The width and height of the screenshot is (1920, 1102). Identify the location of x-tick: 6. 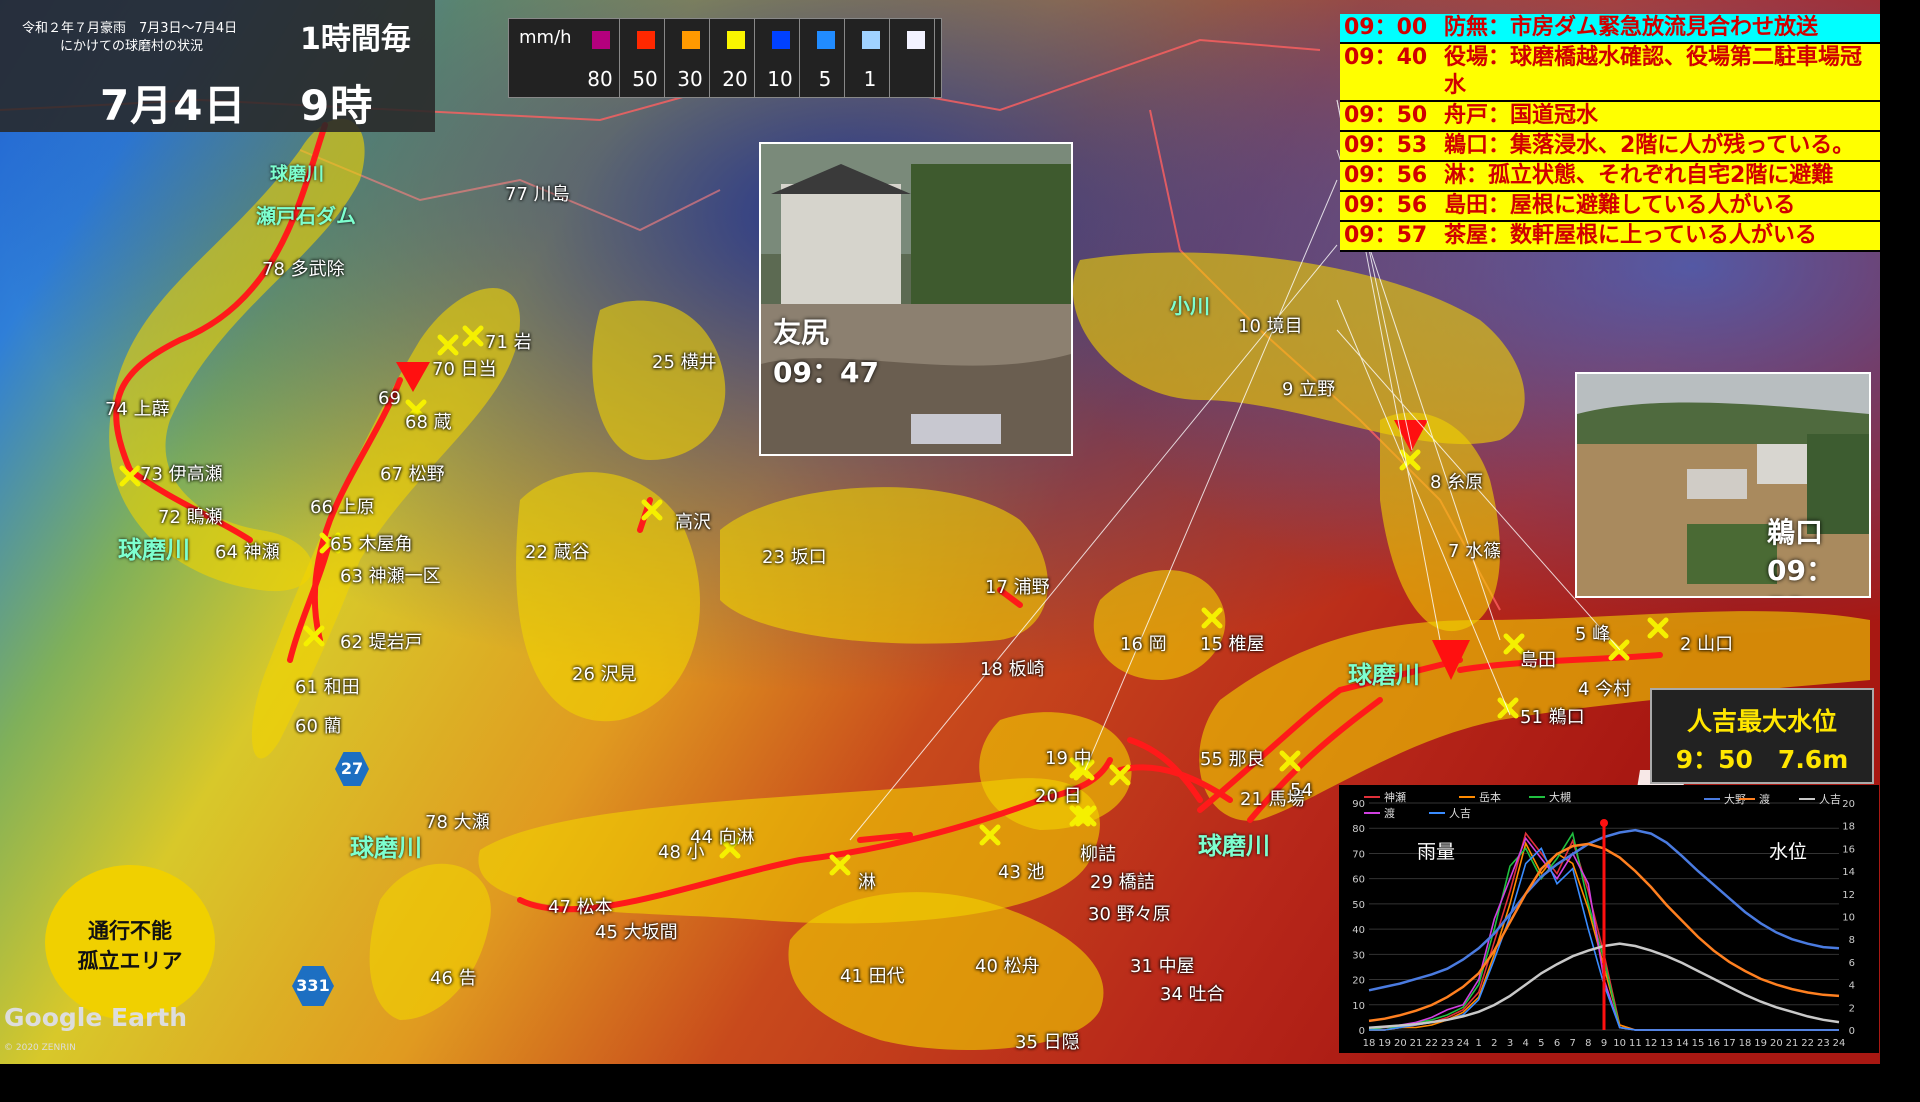
(1557, 1043).